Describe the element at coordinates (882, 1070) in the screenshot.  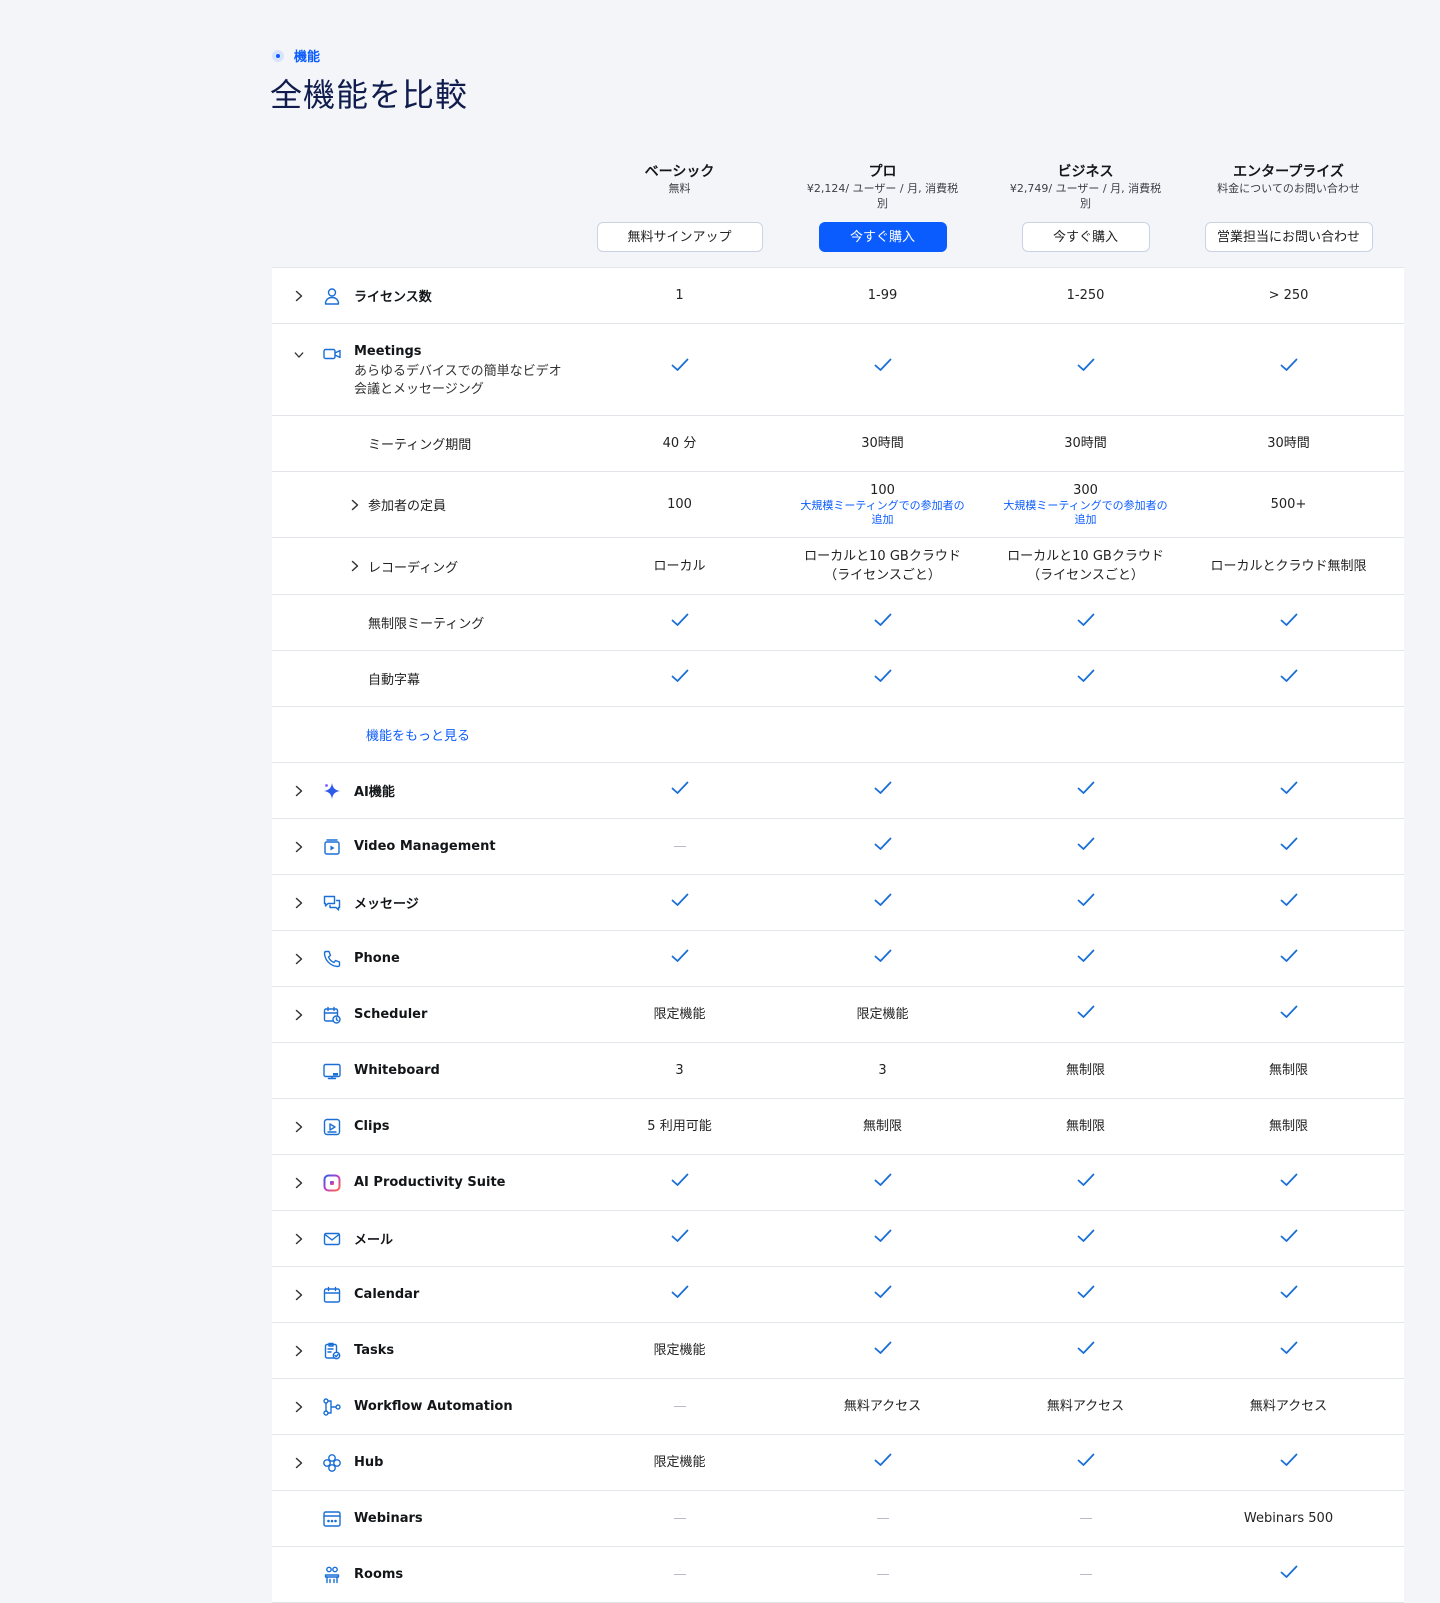
I see `cell-value: 3` at that location.